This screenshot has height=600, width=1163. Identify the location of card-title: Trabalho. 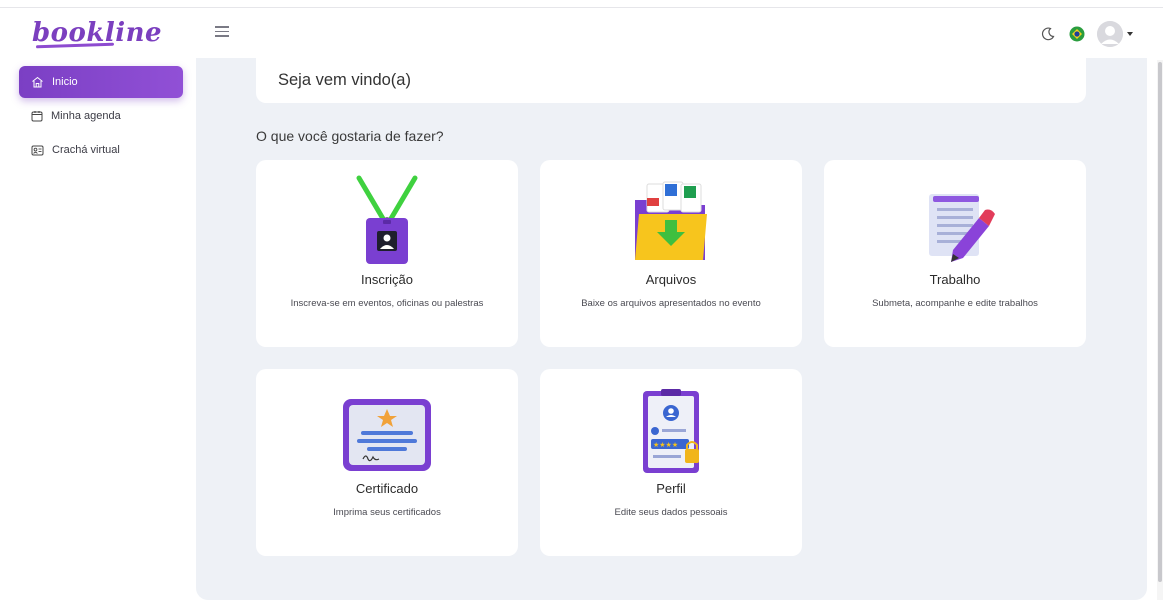
(955, 279).